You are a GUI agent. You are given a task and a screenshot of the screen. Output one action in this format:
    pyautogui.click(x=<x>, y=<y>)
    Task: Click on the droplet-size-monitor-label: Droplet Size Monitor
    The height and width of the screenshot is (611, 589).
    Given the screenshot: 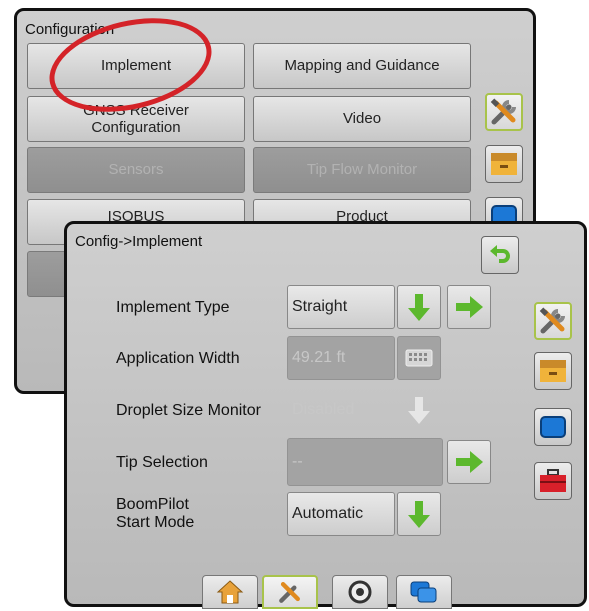 What is the action you would take?
    pyautogui.click(x=188, y=410)
    